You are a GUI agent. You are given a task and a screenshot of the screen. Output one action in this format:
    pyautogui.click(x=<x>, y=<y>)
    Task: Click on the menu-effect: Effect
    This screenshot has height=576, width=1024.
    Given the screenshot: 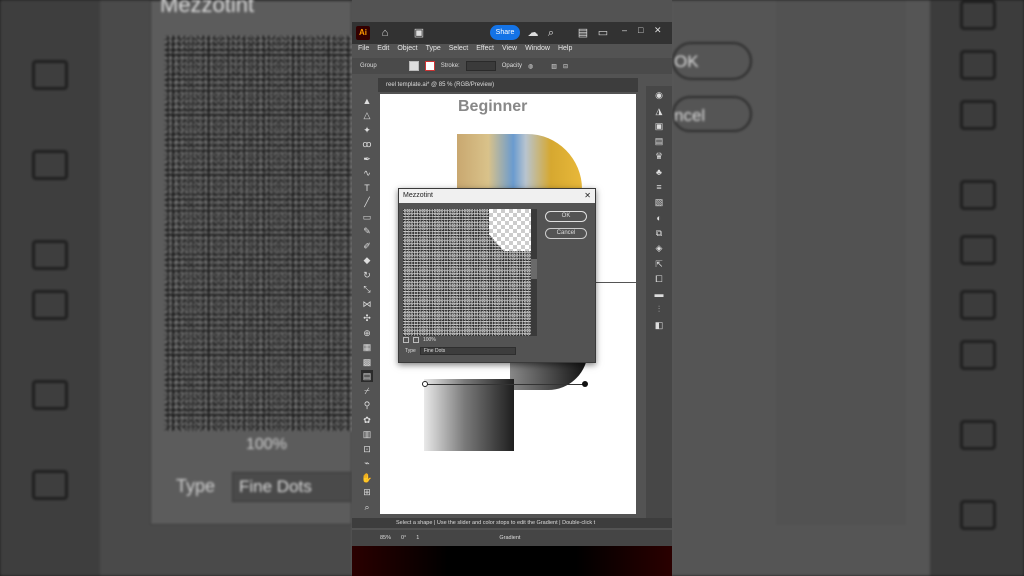 What is the action you would take?
    pyautogui.click(x=485, y=49)
    